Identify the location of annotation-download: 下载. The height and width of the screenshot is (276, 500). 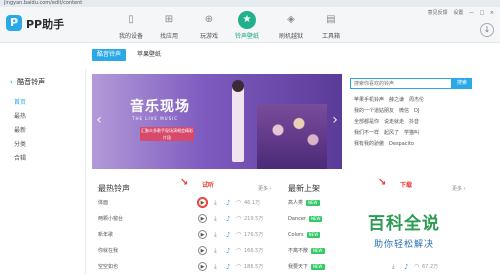
(406, 185).